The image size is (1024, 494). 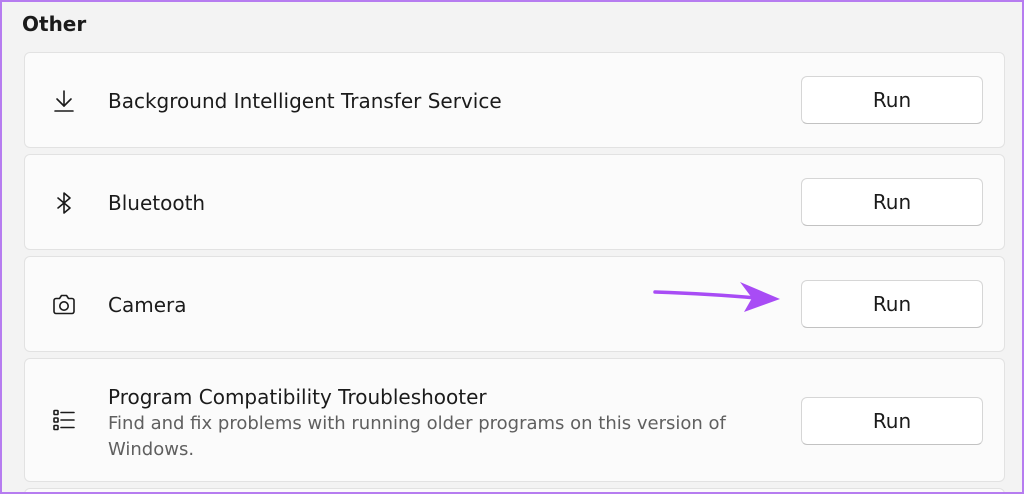 I want to click on troubleshooter-label: Program Compatibility Troubleshooter, so click(x=297, y=397).